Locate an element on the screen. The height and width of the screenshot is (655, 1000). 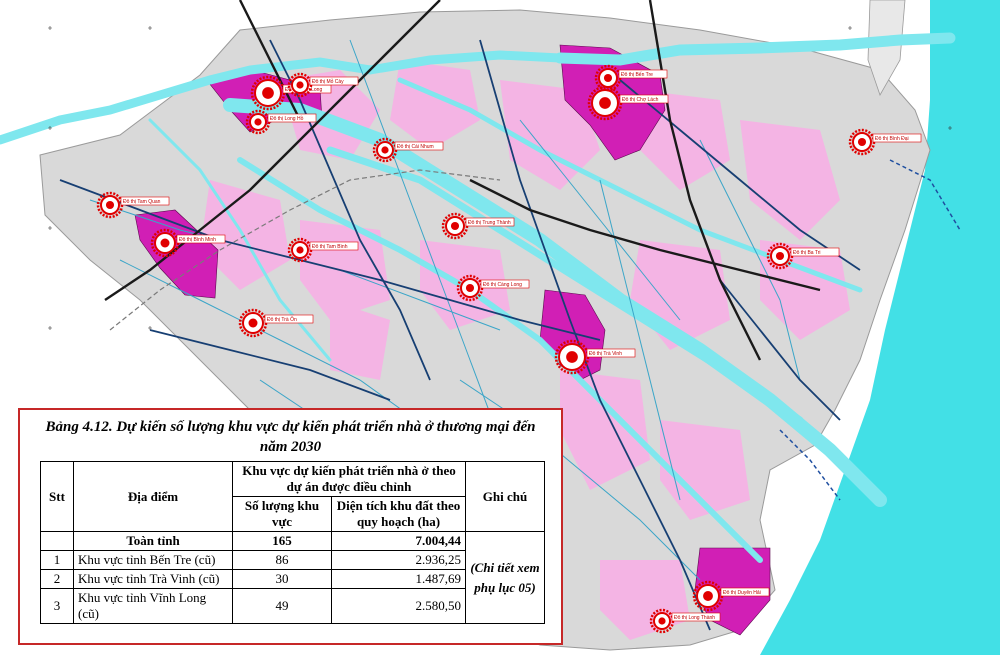
total-count: 165 is located at coordinates (282, 541).